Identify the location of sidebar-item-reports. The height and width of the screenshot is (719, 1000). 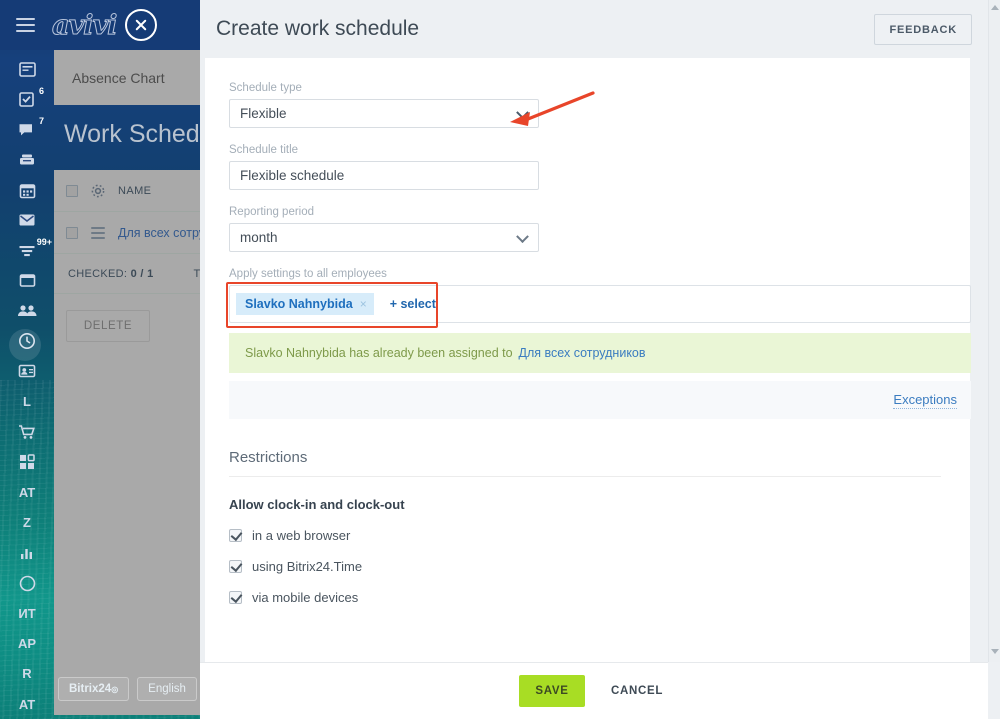
(27, 553).